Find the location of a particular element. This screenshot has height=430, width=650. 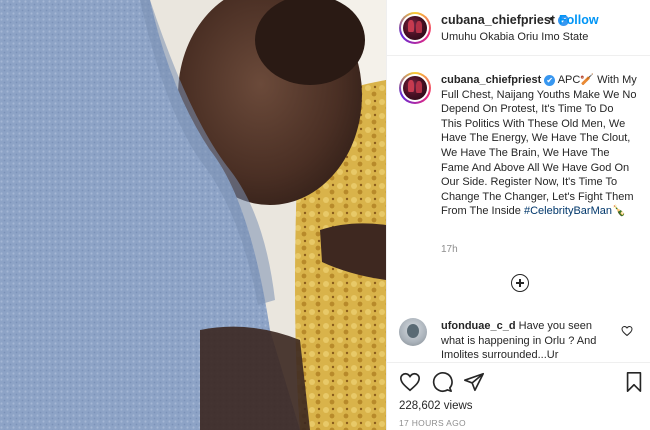

save-bookmark-icon is located at coordinates (634, 382).